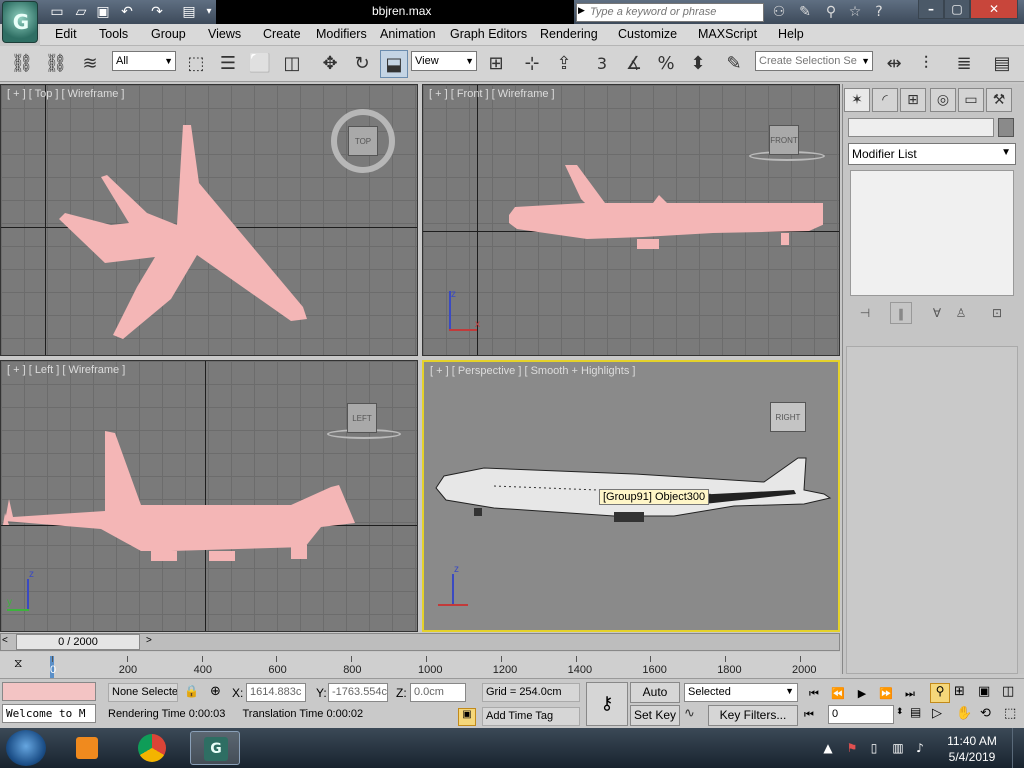  Describe the element at coordinates (675, 12) in the screenshot. I see `search-input` at that location.